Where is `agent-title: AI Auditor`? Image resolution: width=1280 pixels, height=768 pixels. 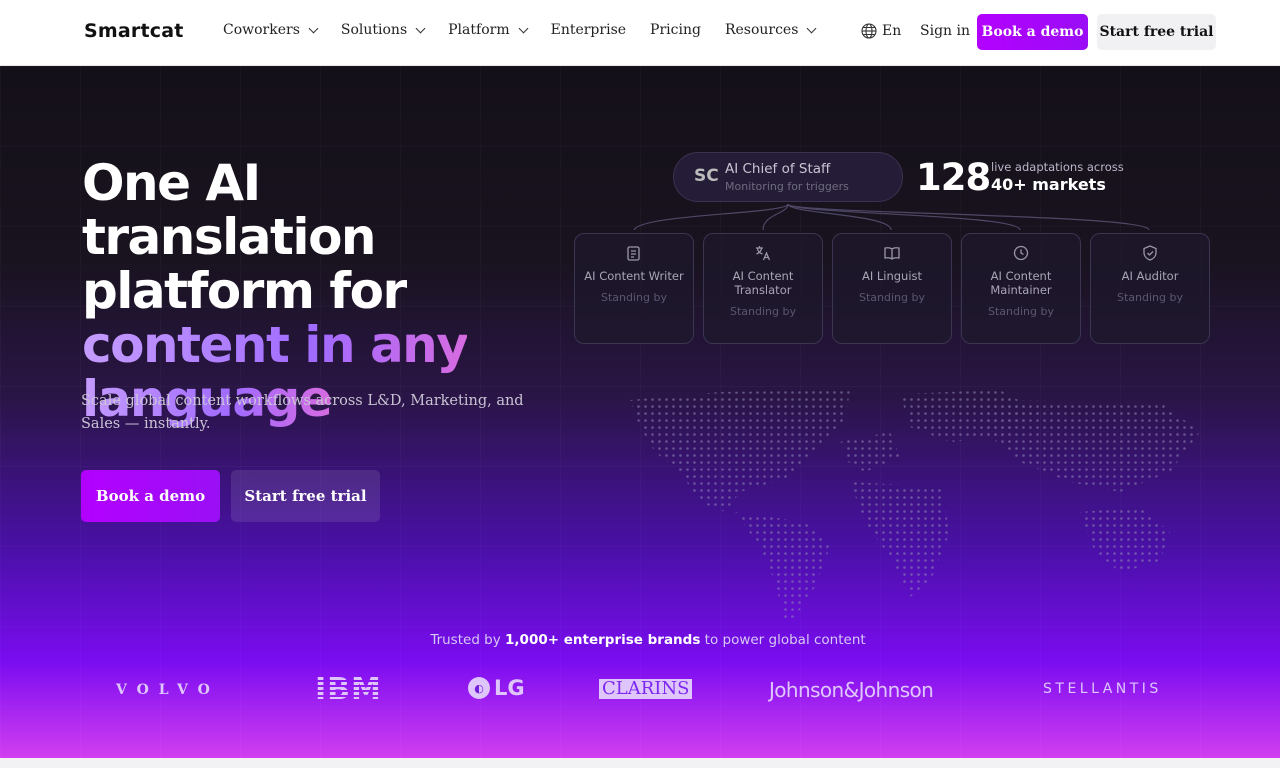
agent-title: AI Auditor is located at coordinates (1150, 276).